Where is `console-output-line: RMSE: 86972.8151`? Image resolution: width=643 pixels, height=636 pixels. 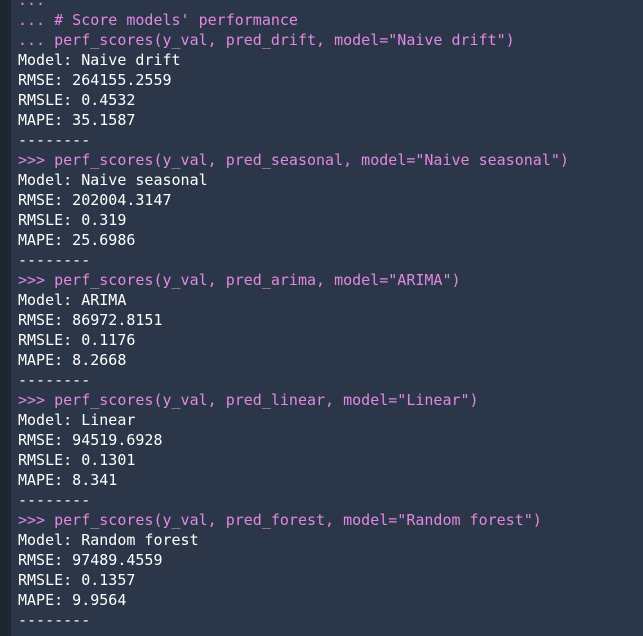 console-output-line: RMSE: 86972.8151 is located at coordinates (90, 320).